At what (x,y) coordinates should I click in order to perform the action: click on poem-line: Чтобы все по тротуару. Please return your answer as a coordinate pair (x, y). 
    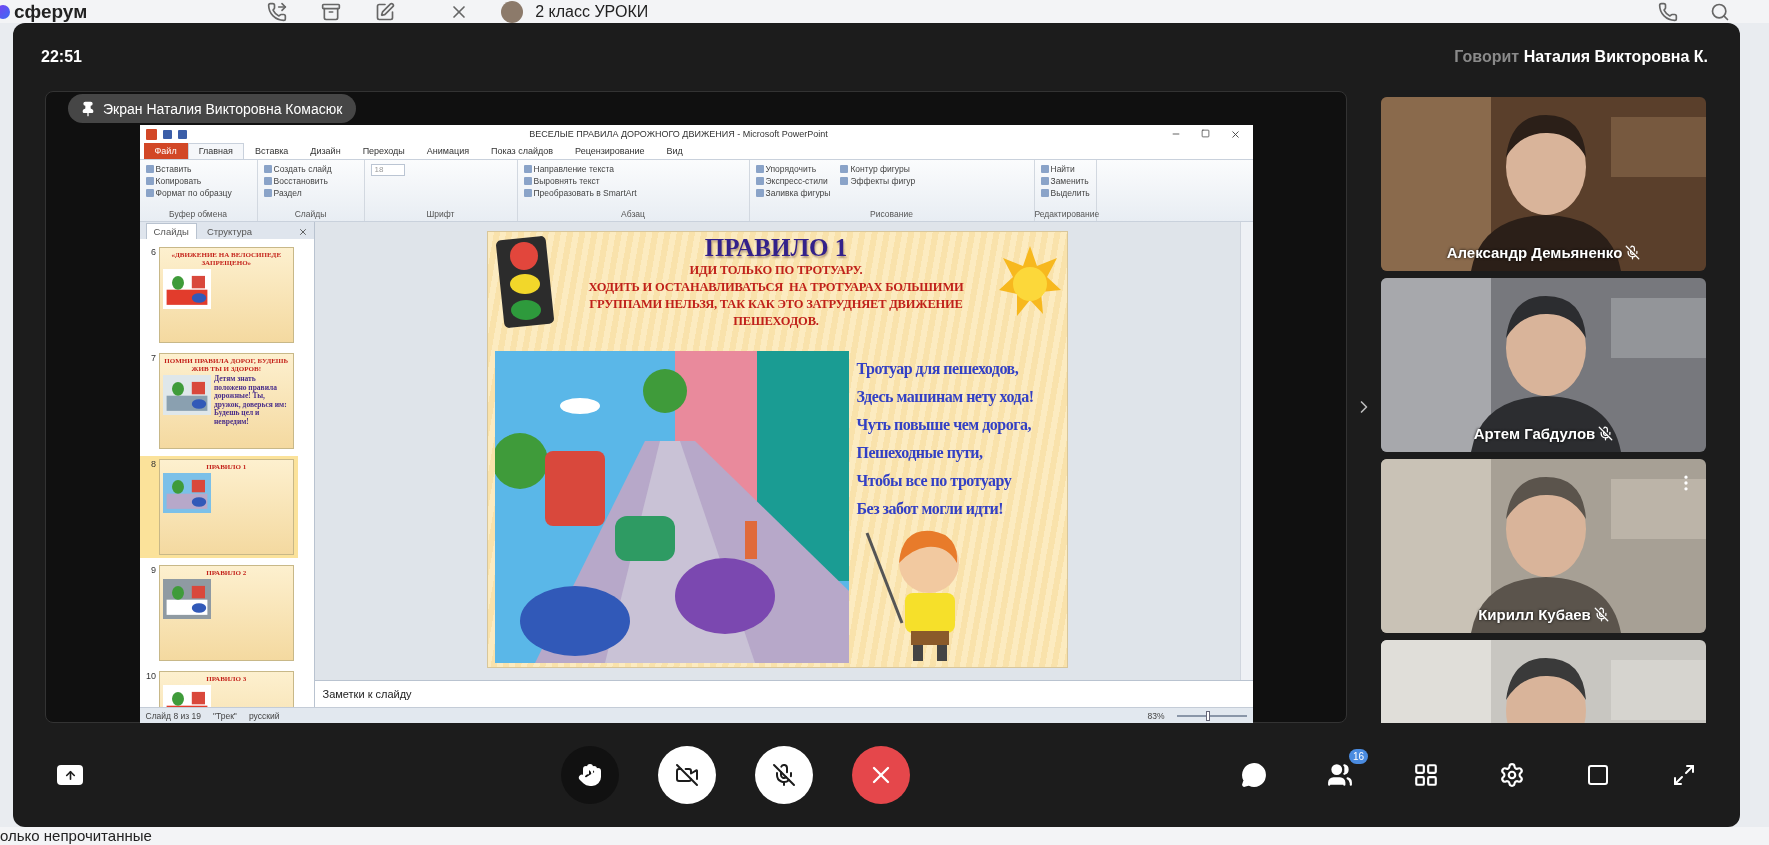
    Looking at the image, I should click on (934, 481).